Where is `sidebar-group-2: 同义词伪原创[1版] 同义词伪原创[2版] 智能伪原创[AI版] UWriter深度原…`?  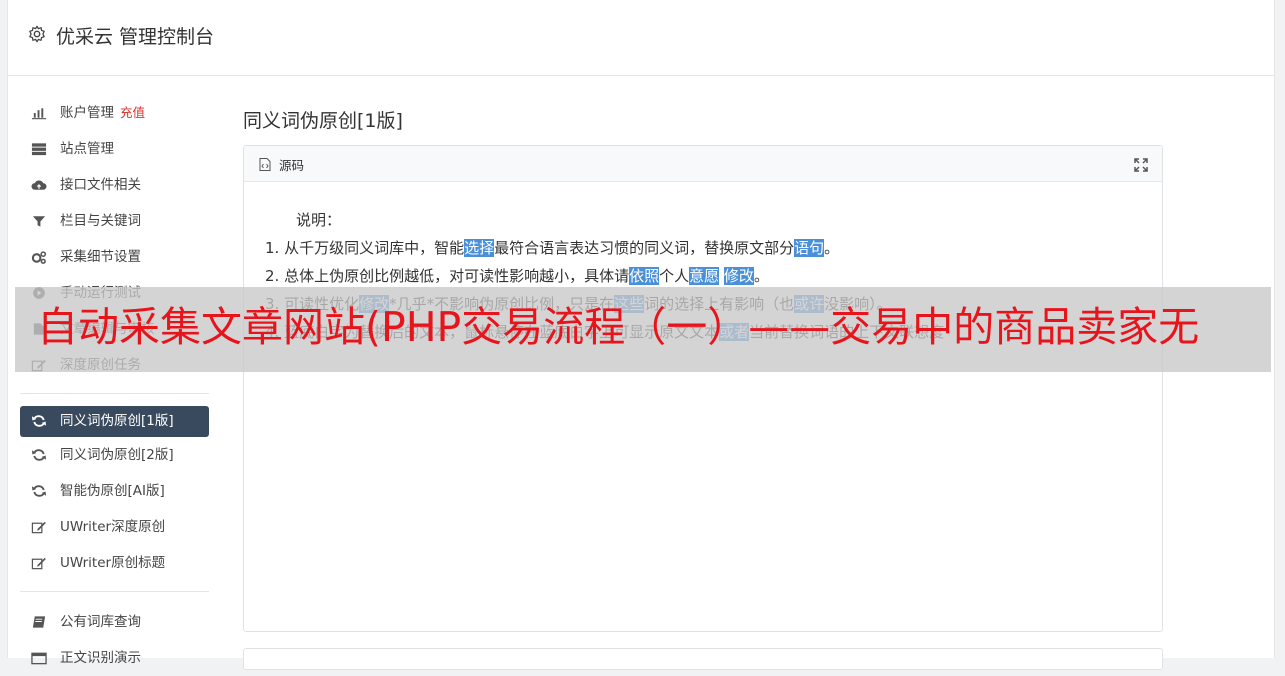 sidebar-group-2: 同义词伪原创[1版] 同义词伪原创[2版] 智能伪原创[AI版] UWriter深度原… is located at coordinates (114, 493).